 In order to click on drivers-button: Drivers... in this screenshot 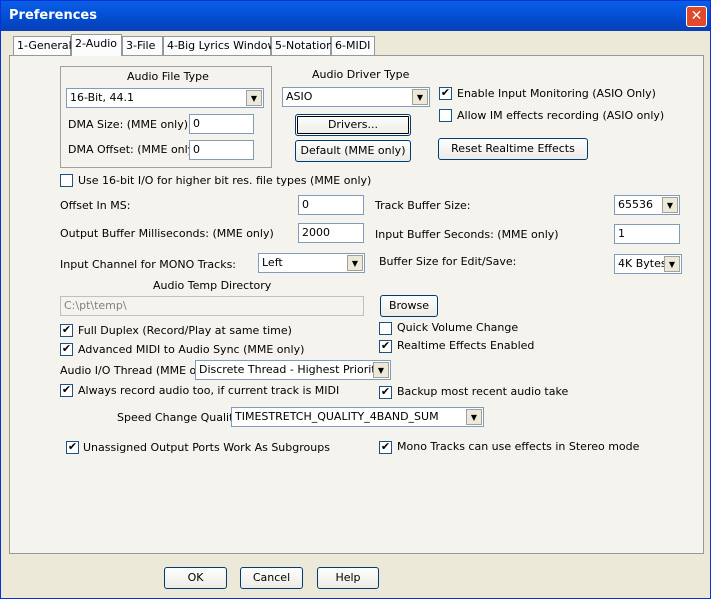, I will do `click(353, 125)`.